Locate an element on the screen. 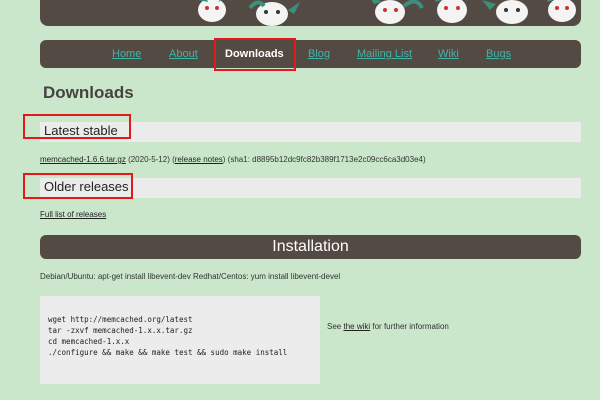 The height and width of the screenshot is (400, 600). full-list-link: Full list of releases is located at coordinates (73, 214).